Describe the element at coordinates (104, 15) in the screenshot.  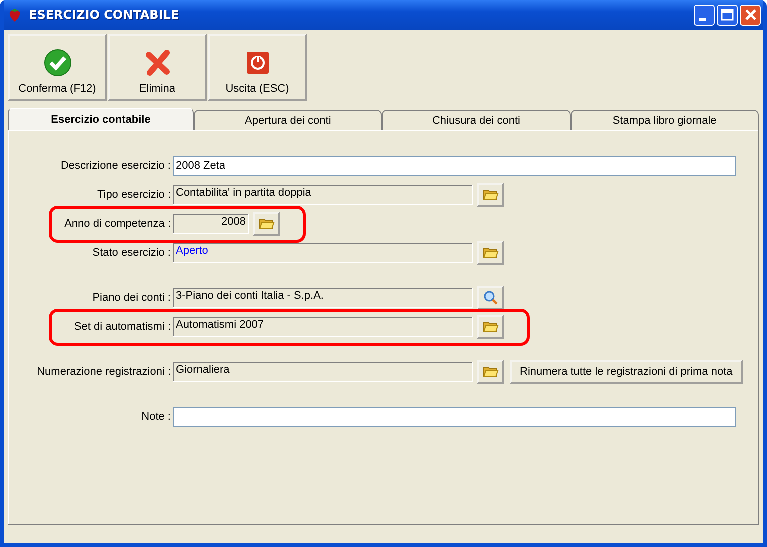
I see `window-title: ESERCIZIO CONTABILE` at that location.